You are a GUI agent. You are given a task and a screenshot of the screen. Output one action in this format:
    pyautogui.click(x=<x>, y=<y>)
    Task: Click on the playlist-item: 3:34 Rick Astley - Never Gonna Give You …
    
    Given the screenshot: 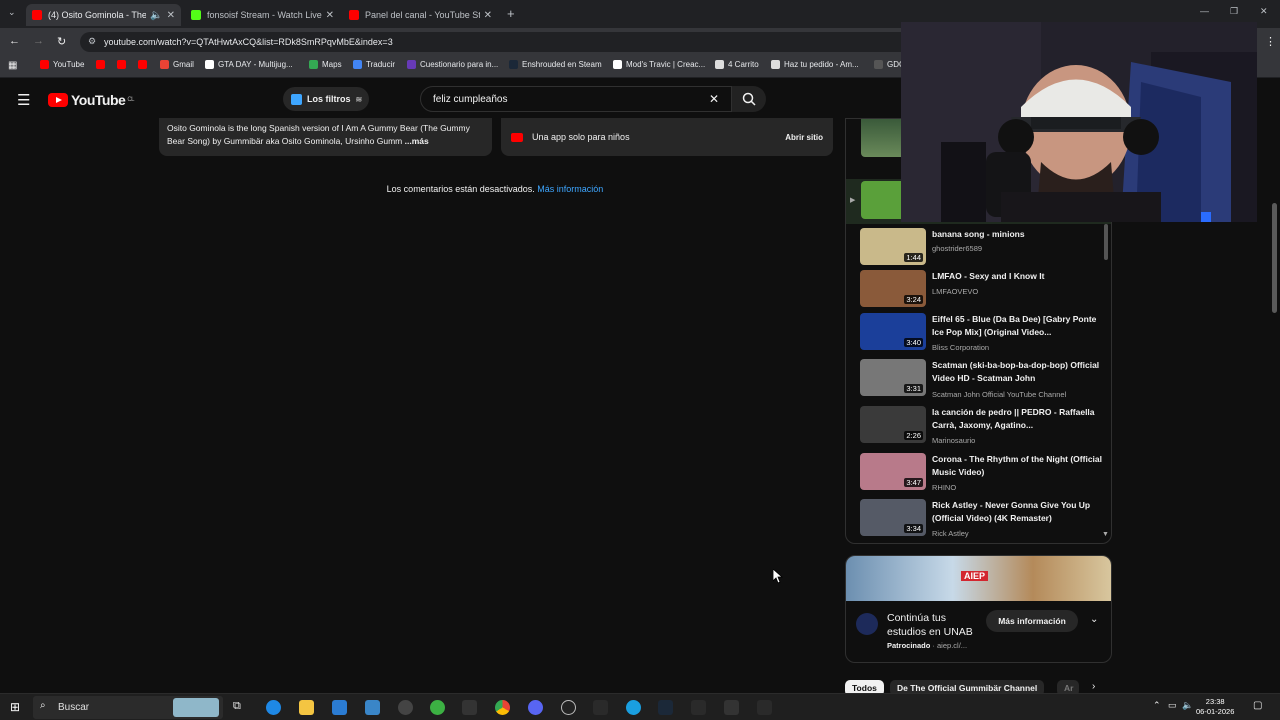 What is the action you would take?
    pyautogui.click(x=982, y=520)
    